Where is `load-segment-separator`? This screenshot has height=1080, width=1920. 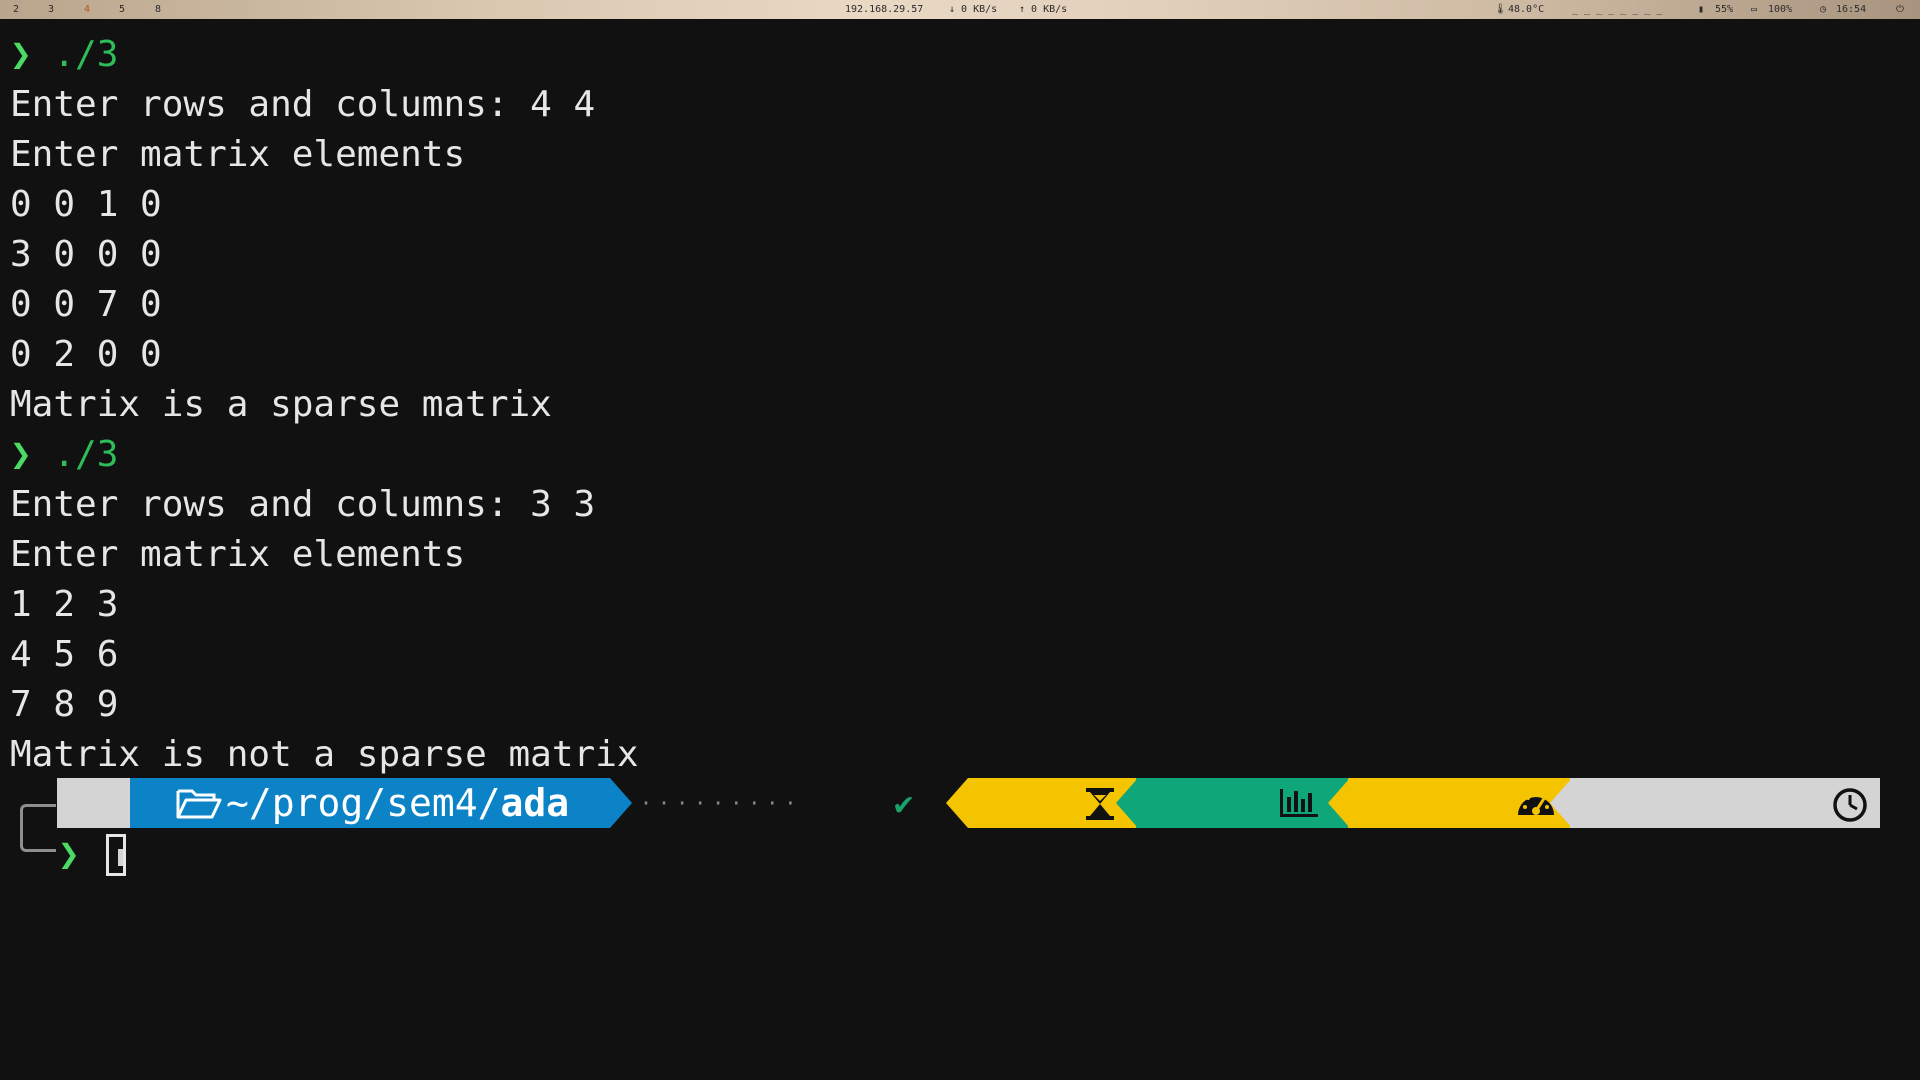 load-segment-separator is located at coordinates (1127, 803).